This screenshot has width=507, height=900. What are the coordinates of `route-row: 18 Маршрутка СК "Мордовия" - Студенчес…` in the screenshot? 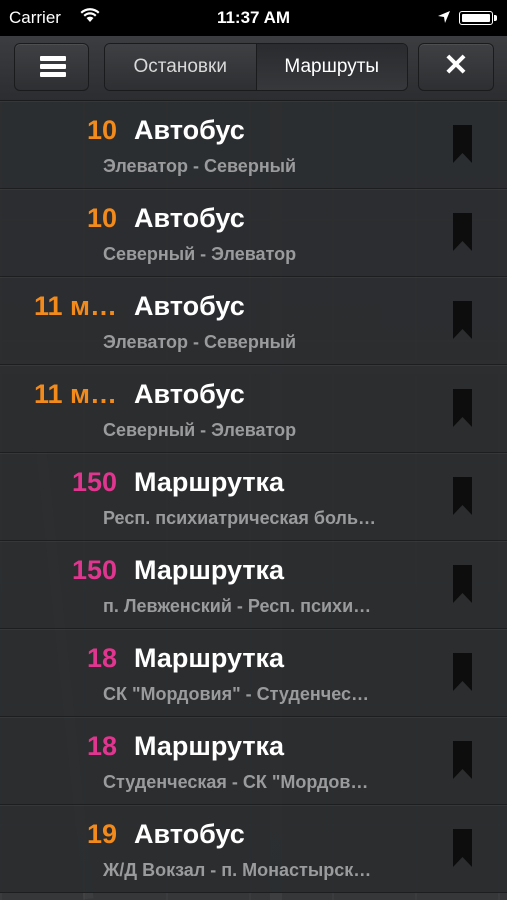 It's located at (253, 673).